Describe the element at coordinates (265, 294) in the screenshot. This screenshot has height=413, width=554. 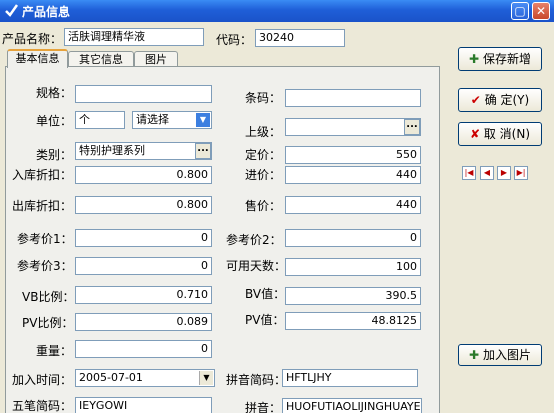
I see `bv-value-label: BV值：` at that location.